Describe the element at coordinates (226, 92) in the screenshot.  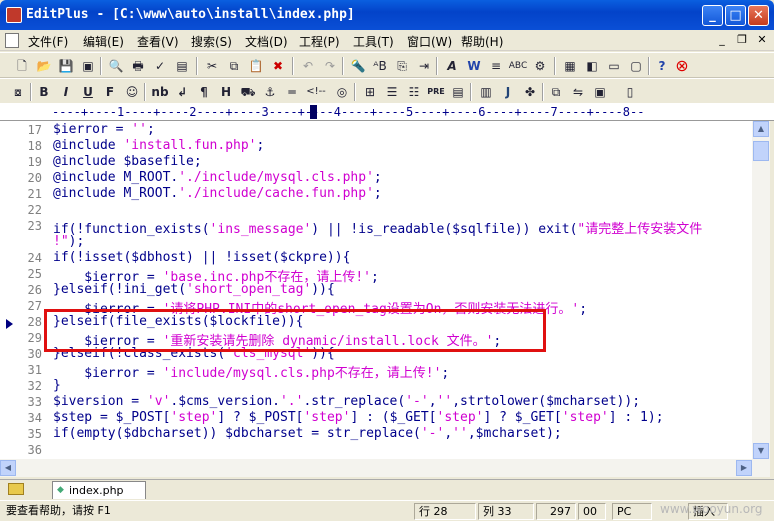
I see `heading-button: H` at that location.